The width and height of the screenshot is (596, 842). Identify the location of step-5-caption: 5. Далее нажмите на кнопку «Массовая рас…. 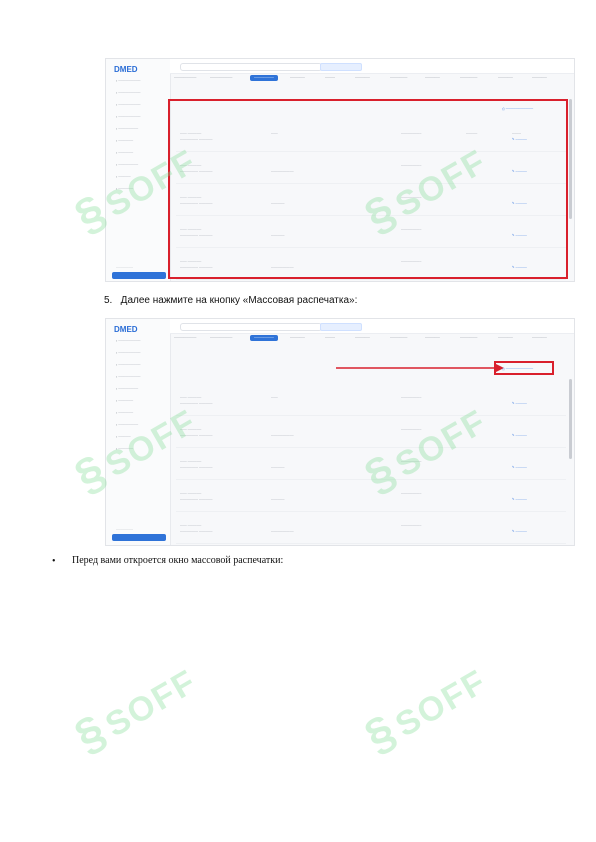
(231, 300).